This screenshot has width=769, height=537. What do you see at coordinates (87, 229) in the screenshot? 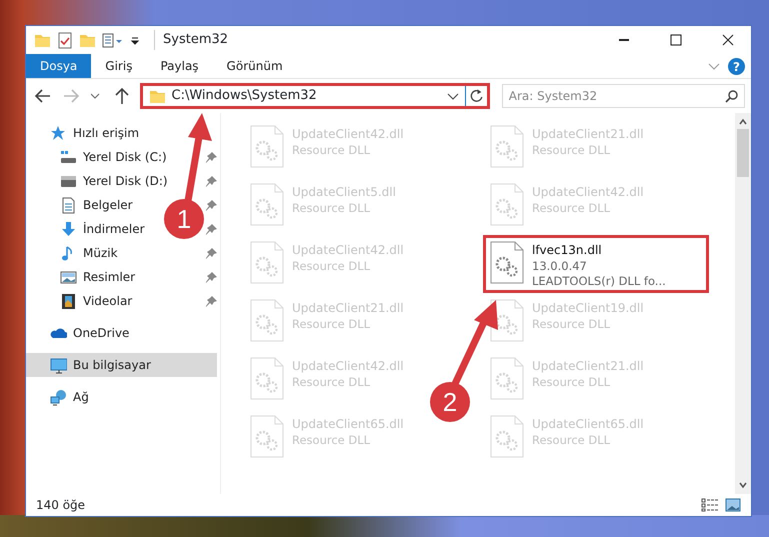
I see `sidebar-item: İndirmeler` at bounding box center [87, 229].